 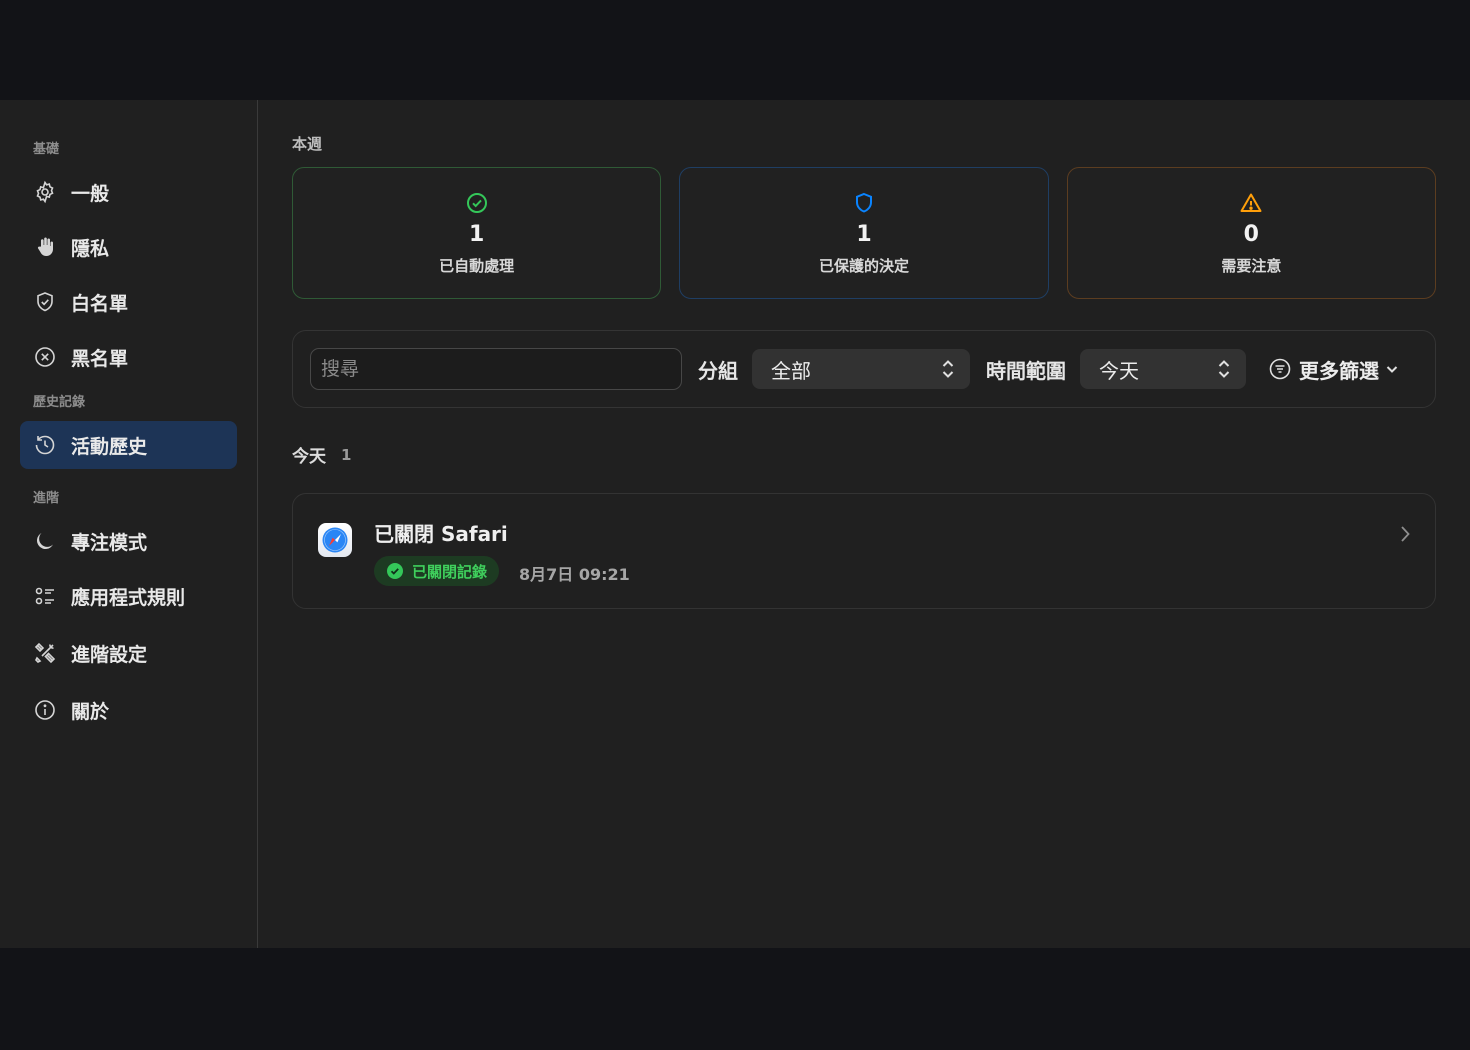 I want to click on entry-timestamp: 8月7日 09:21, so click(x=574, y=574).